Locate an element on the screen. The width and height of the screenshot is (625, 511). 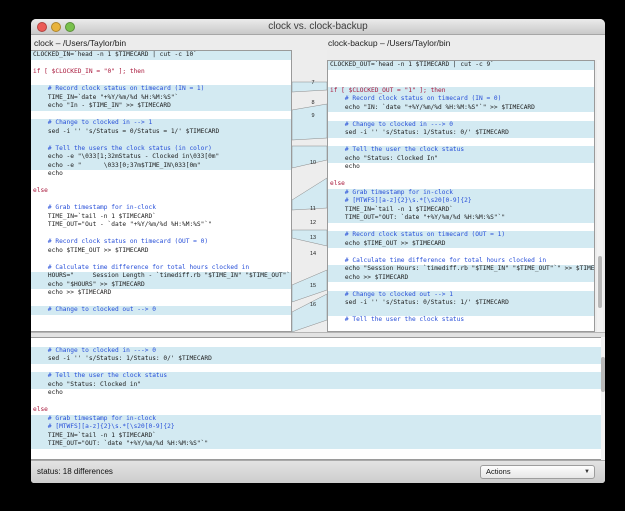
title-bar: clock vs. clock-backup is located at coordinates (318, 27).